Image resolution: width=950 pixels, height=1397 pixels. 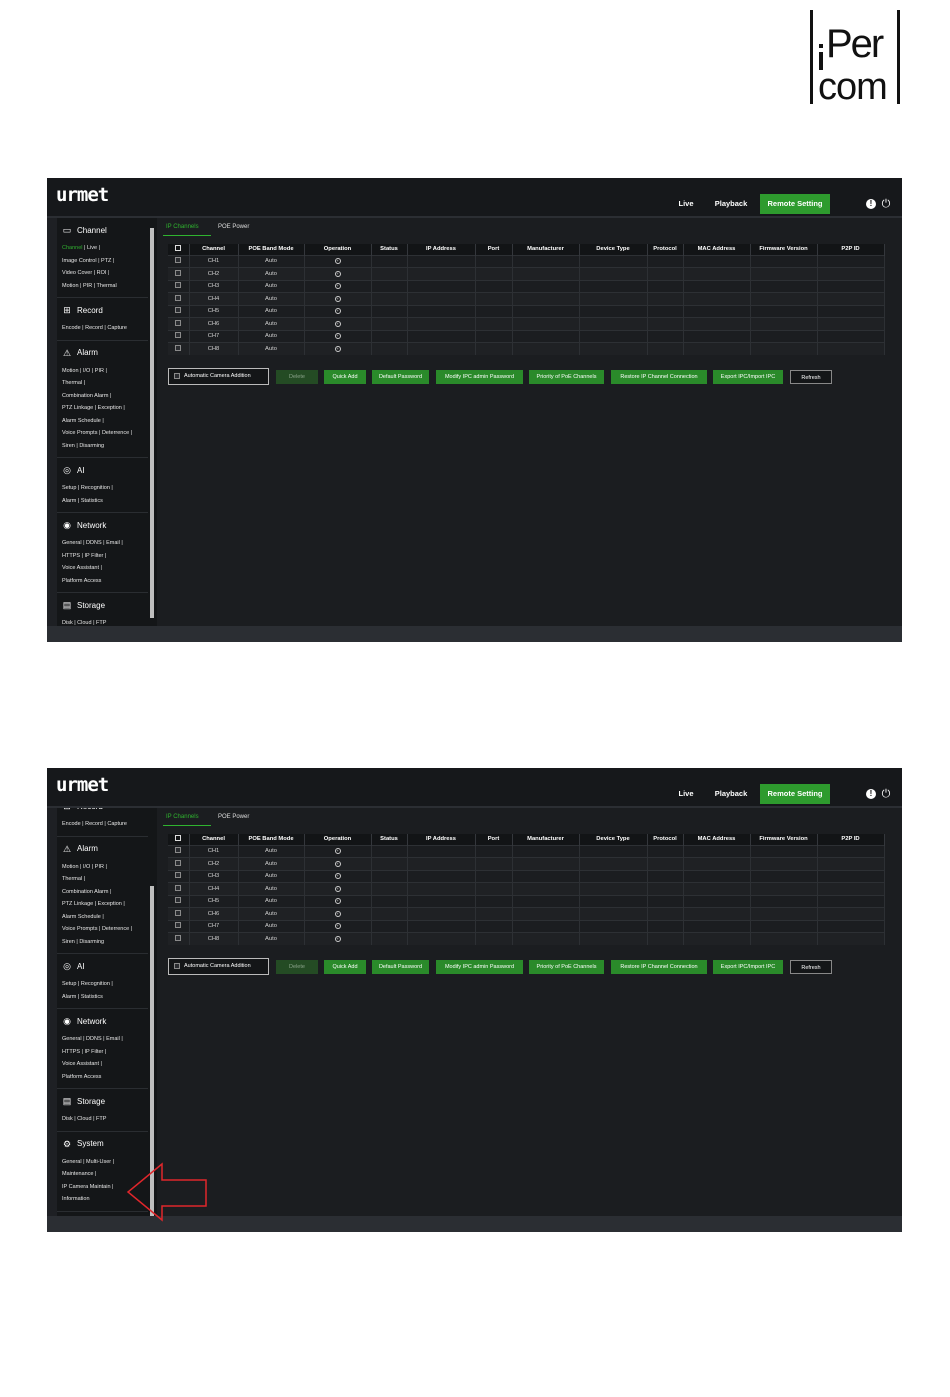 What do you see at coordinates (479, 967) in the screenshot?
I see `modify-ipc-password-button: Modify IPC admin Password` at bounding box center [479, 967].